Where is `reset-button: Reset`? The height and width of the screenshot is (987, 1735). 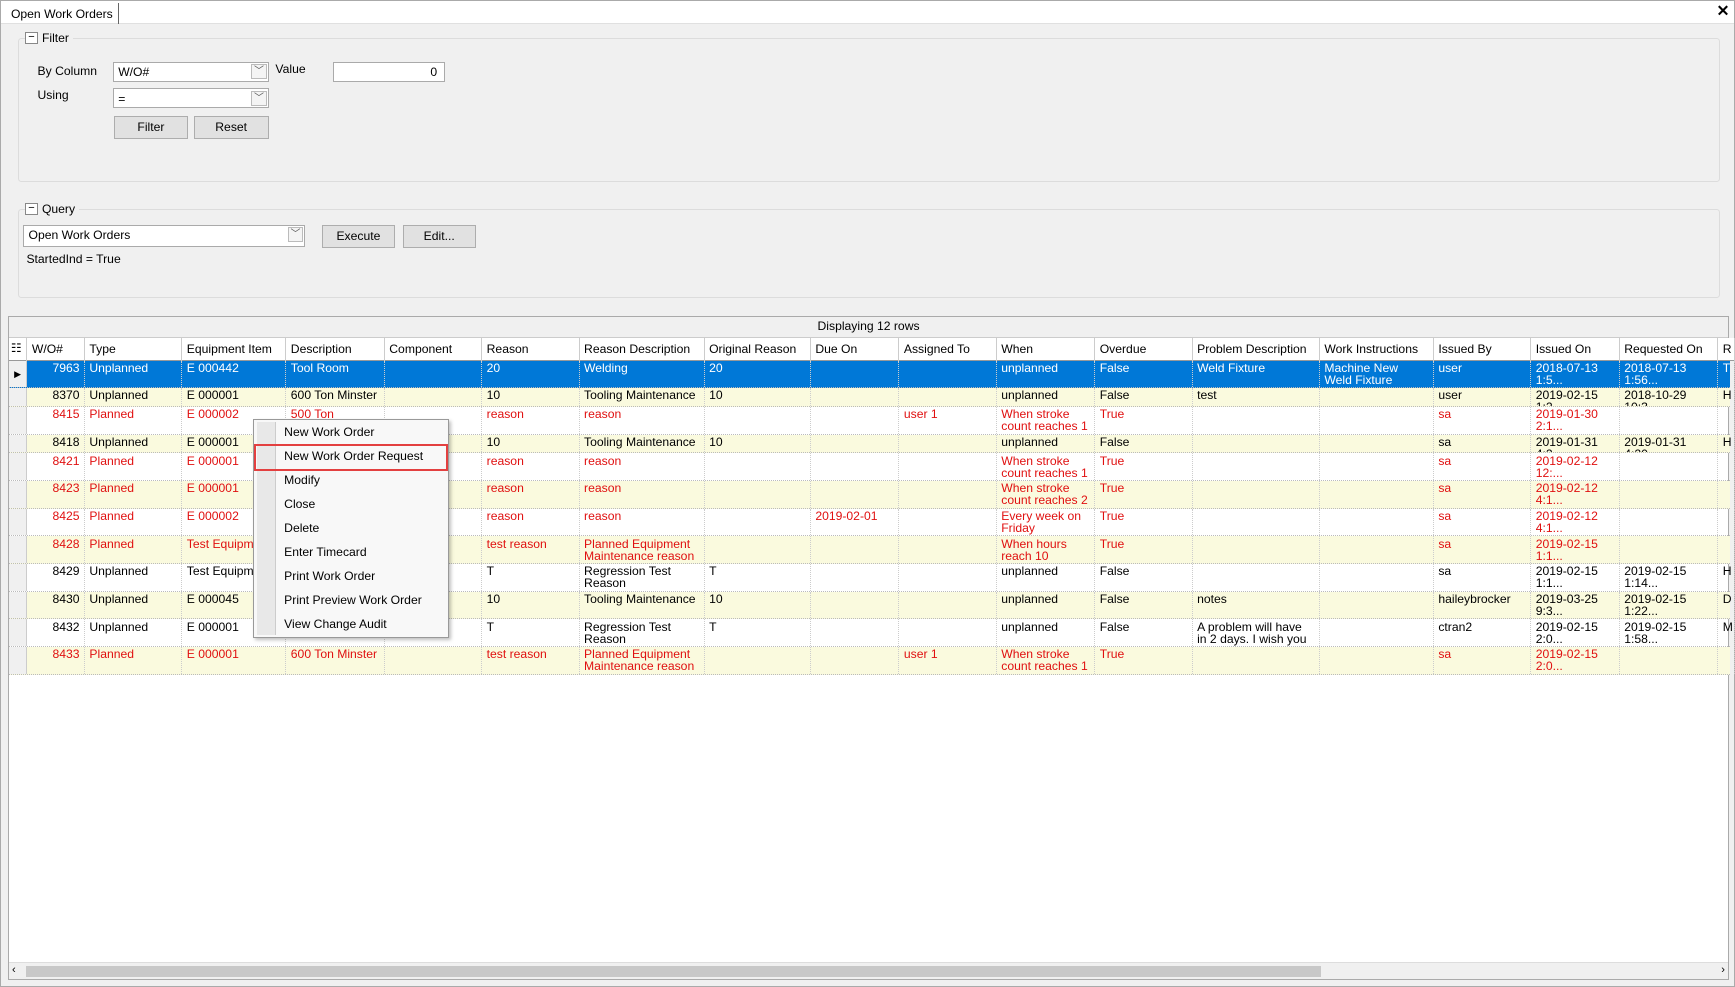
reset-button: Reset is located at coordinates (231, 128).